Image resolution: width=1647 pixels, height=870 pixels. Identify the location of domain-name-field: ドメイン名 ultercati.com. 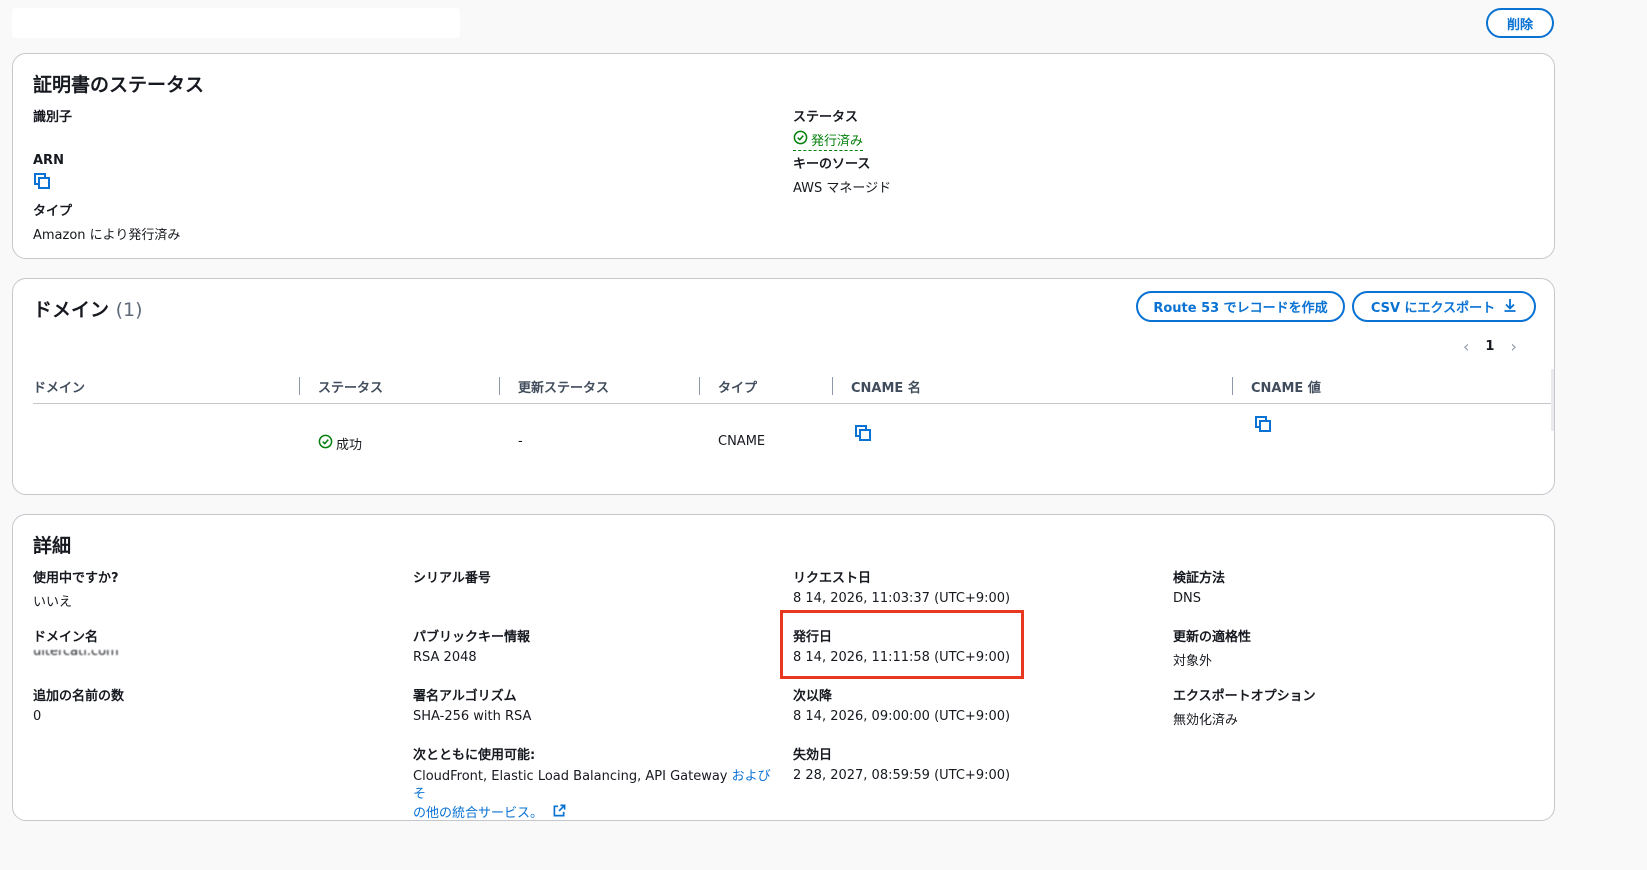
(76, 642).